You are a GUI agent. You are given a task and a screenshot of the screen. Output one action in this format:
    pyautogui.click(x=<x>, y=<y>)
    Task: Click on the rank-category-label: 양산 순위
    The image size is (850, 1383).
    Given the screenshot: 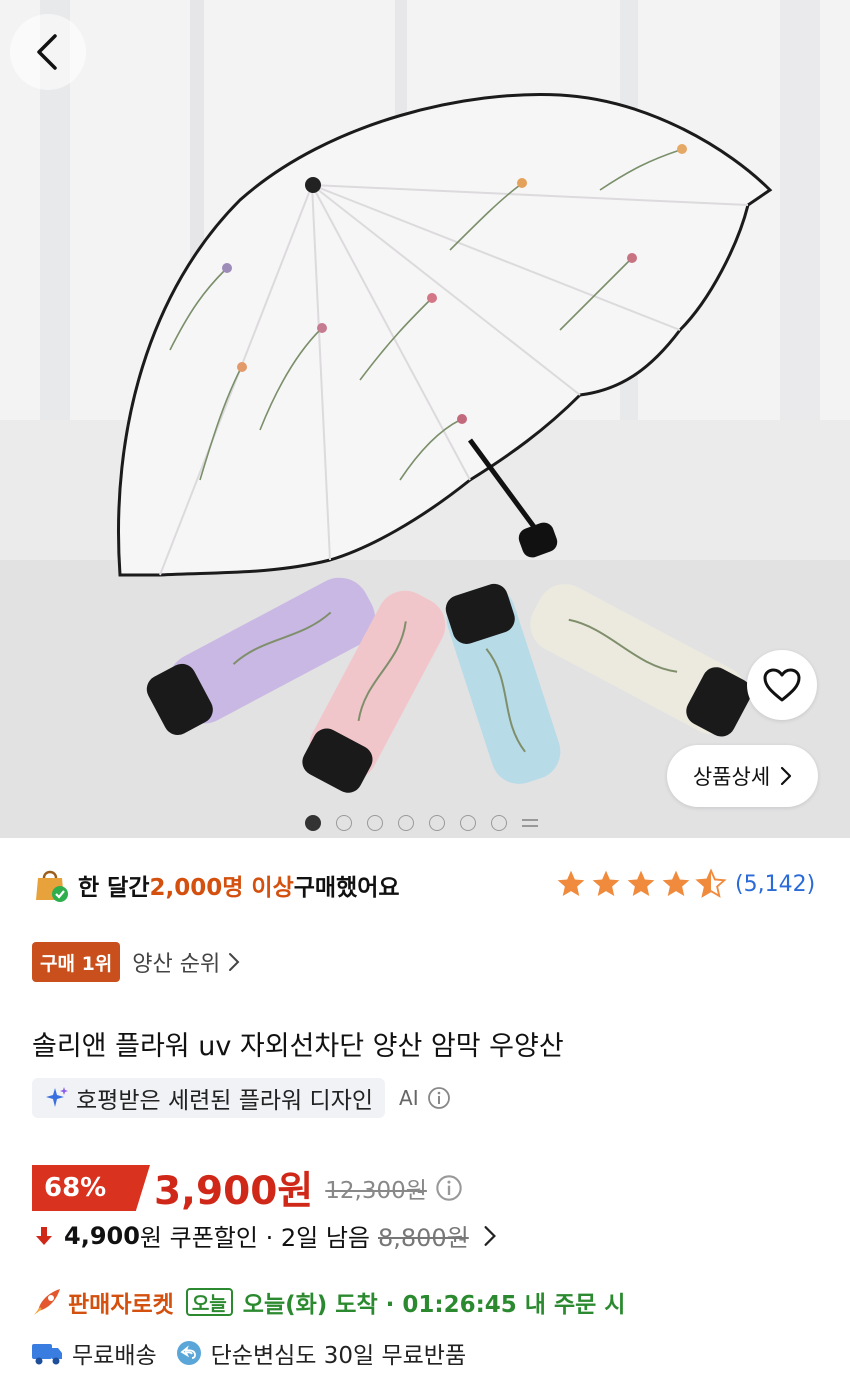 What is the action you would take?
    pyautogui.click(x=176, y=964)
    